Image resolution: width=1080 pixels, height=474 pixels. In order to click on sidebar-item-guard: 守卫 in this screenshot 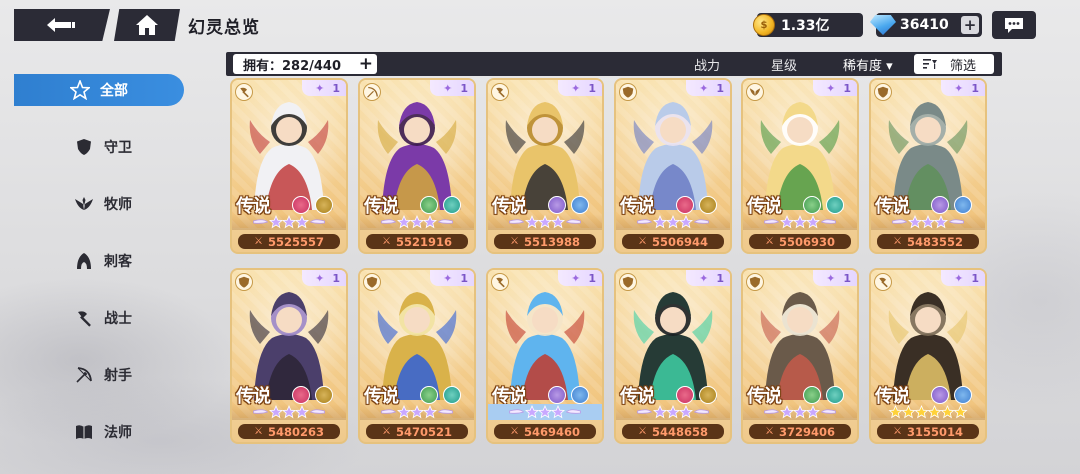, I will do `click(99, 147)`.